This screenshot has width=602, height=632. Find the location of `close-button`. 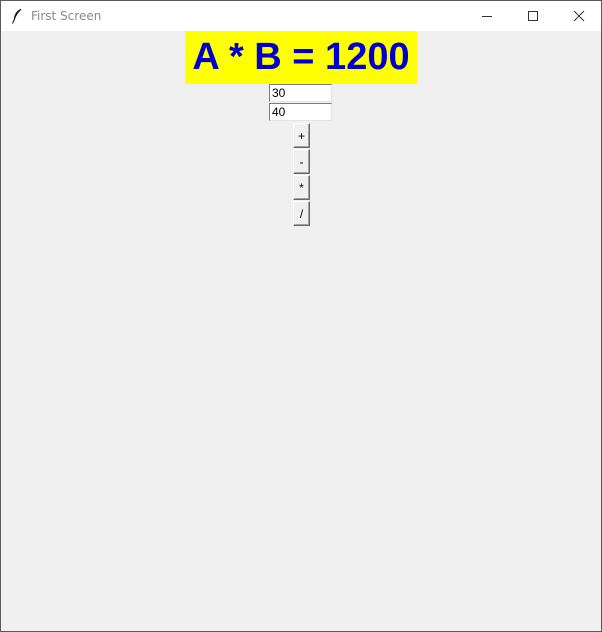

close-button is located at coordinates (578, 16).